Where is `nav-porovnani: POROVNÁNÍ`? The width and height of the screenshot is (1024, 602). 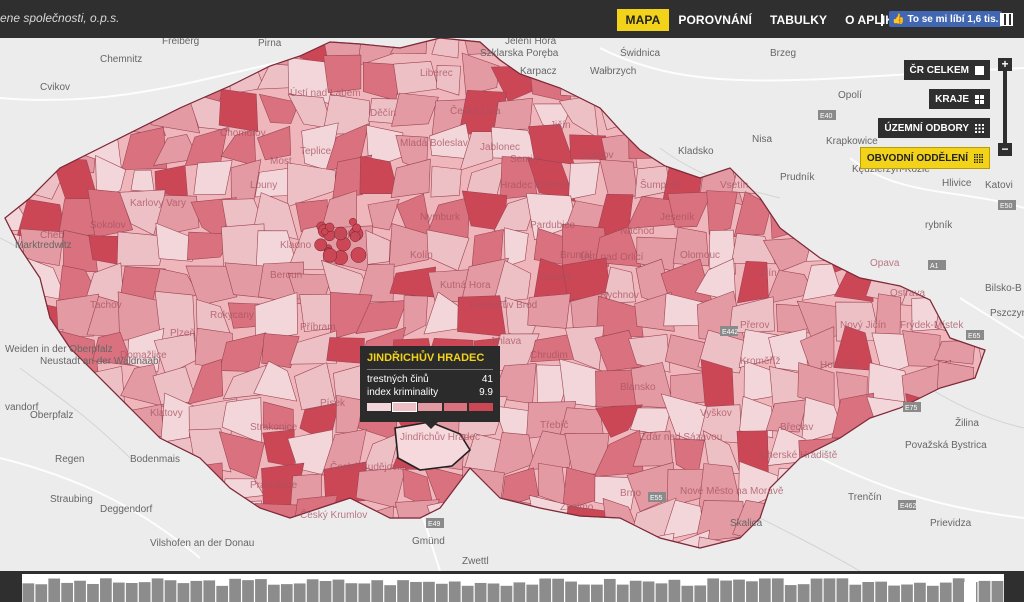
nav-porovnani: POROVNÁNÍ is located at coordinates (715, 20).